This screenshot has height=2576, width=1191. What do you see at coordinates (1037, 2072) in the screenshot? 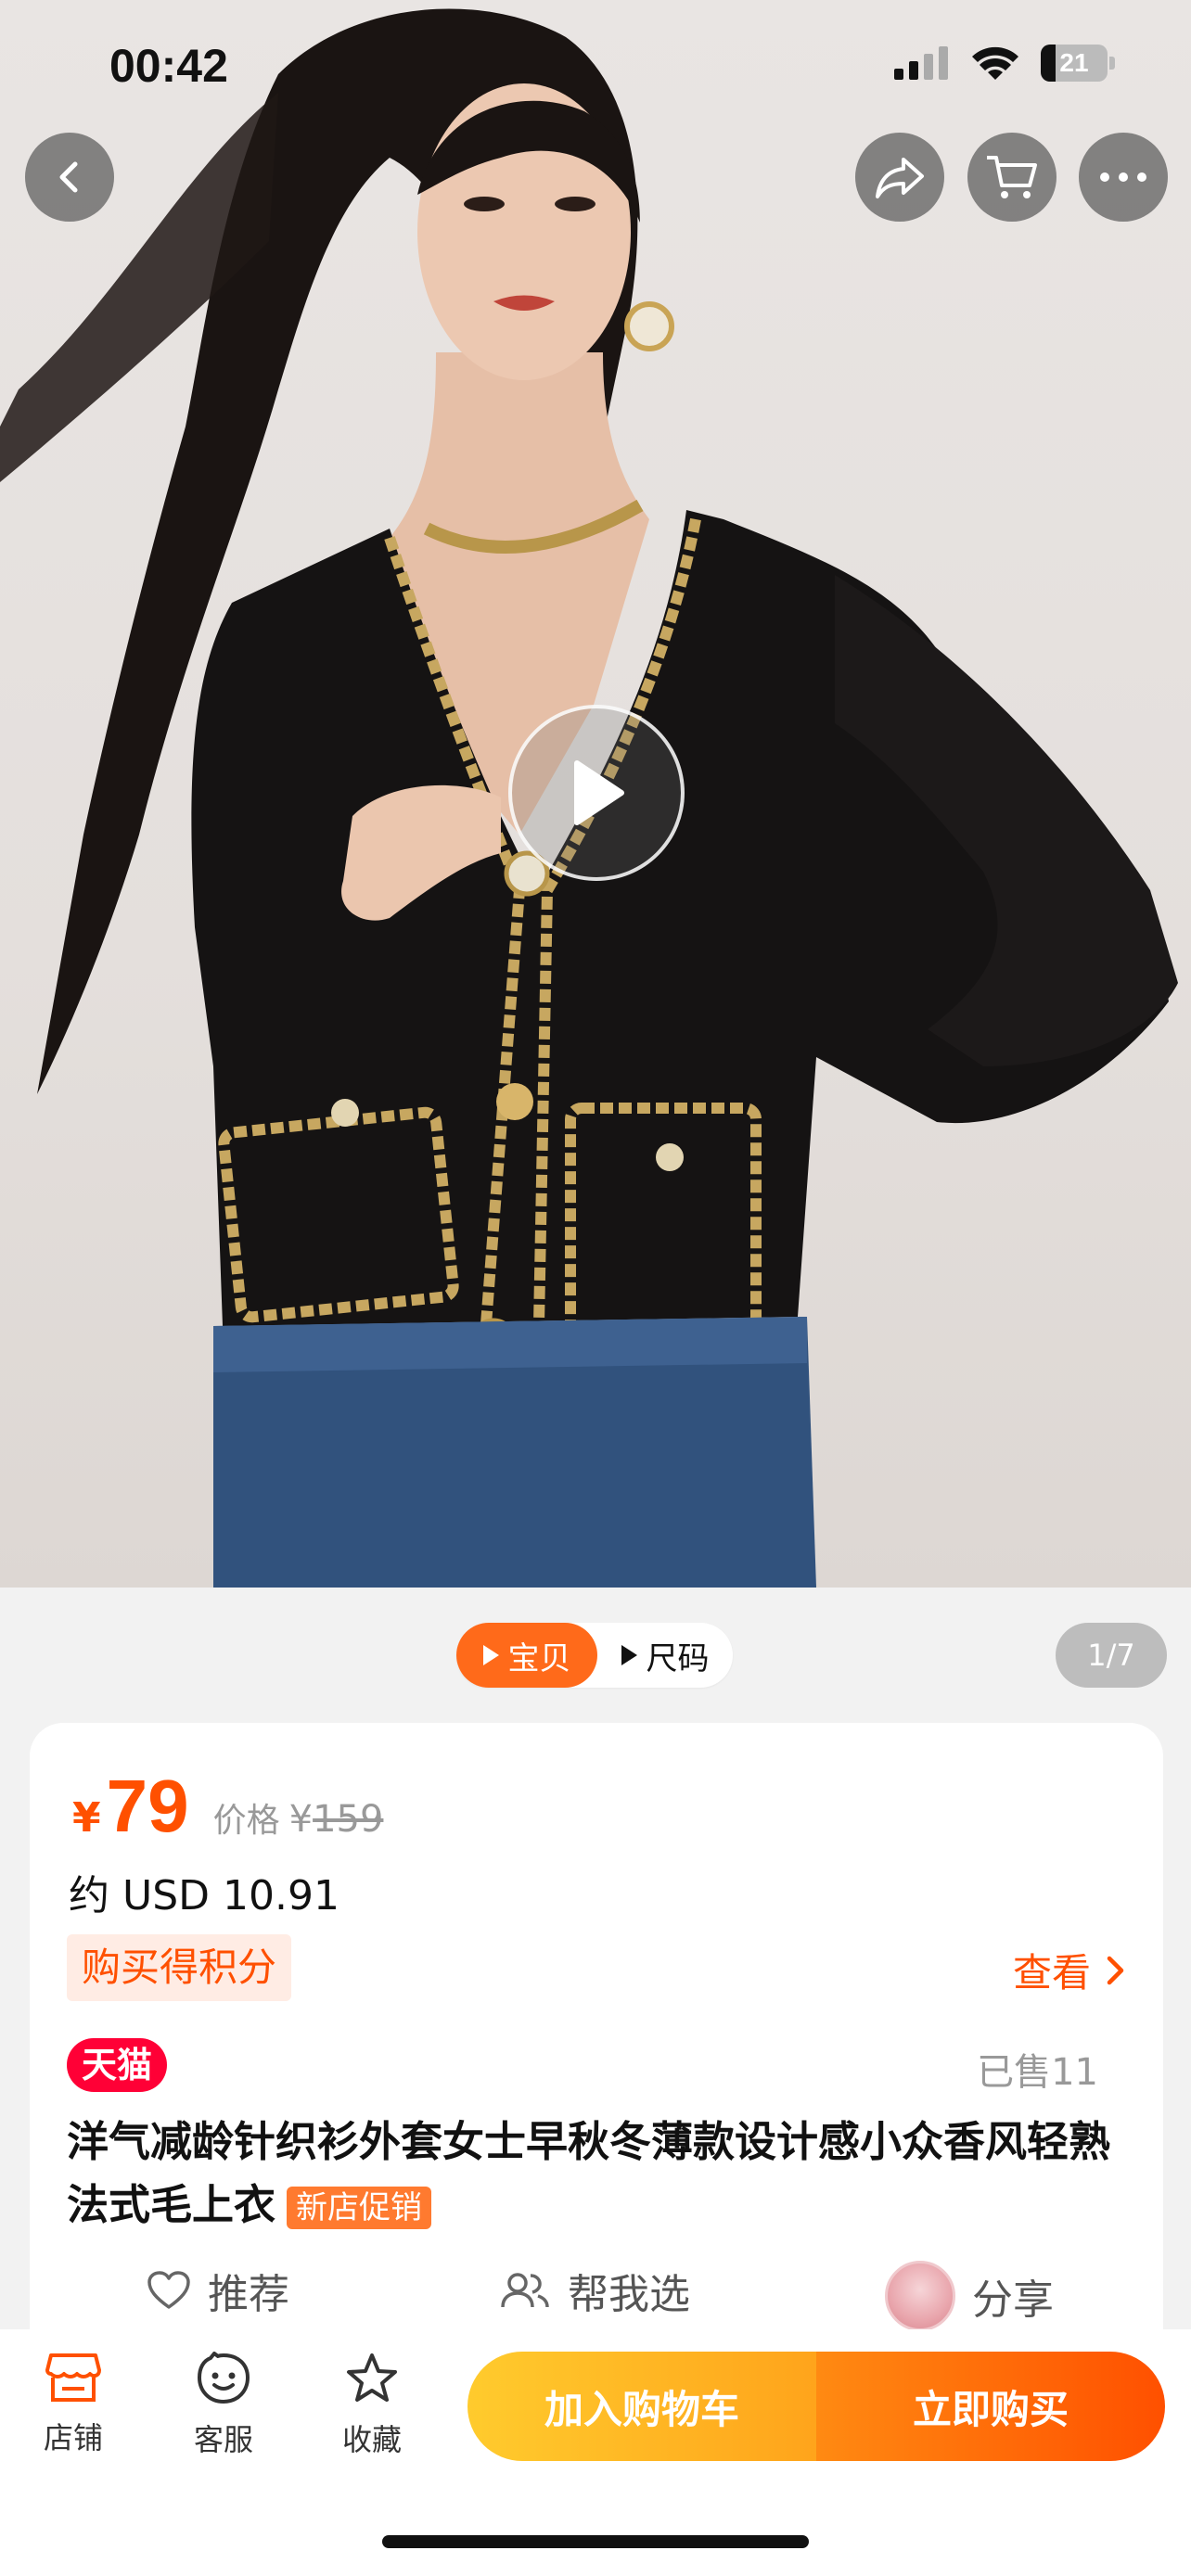
I see `sold-count: 已售11` at bounding box center [1037, 2072].